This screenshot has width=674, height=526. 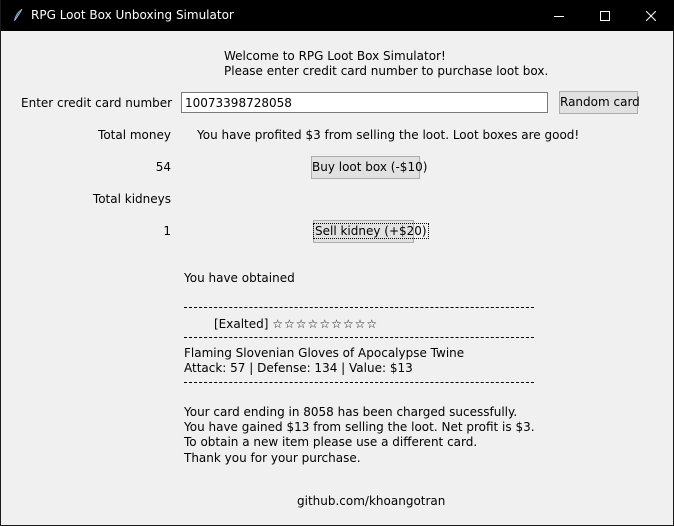 I want to click on buy-loot-box-button-label: Buy loot box (-$10), so click(x=370, y=167).